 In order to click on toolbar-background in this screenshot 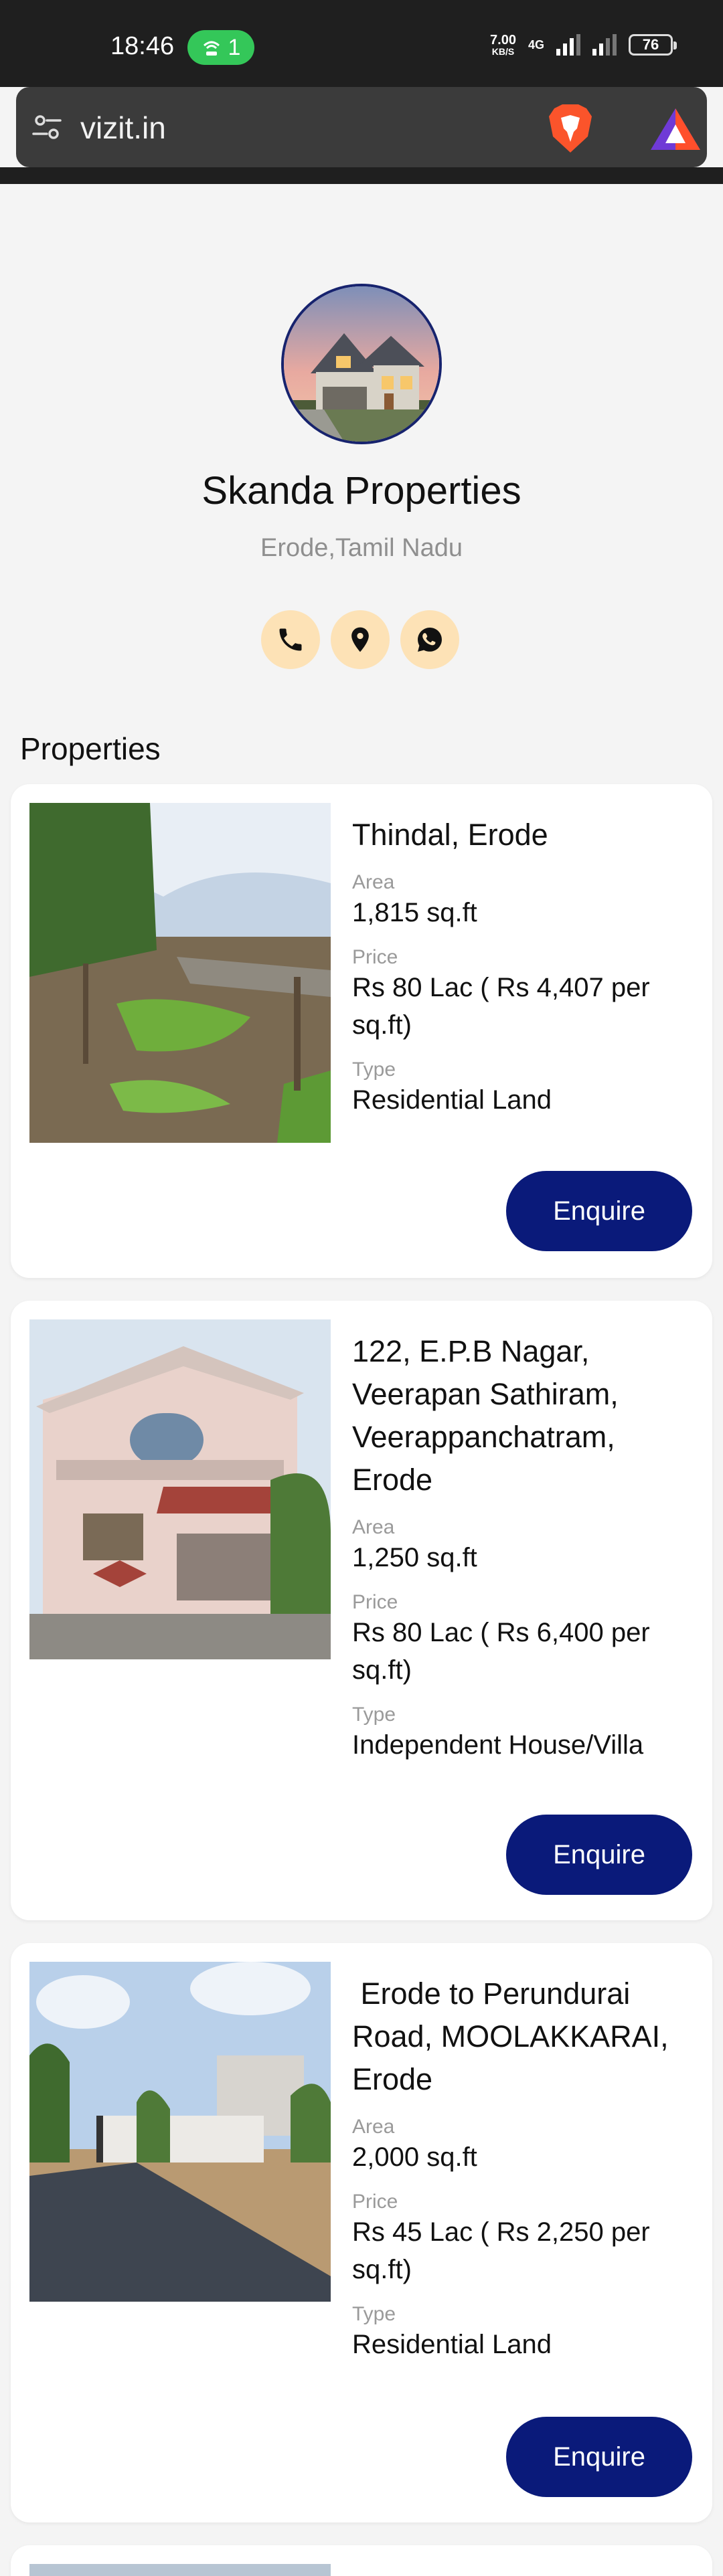, I will do `click(361, 175)`.